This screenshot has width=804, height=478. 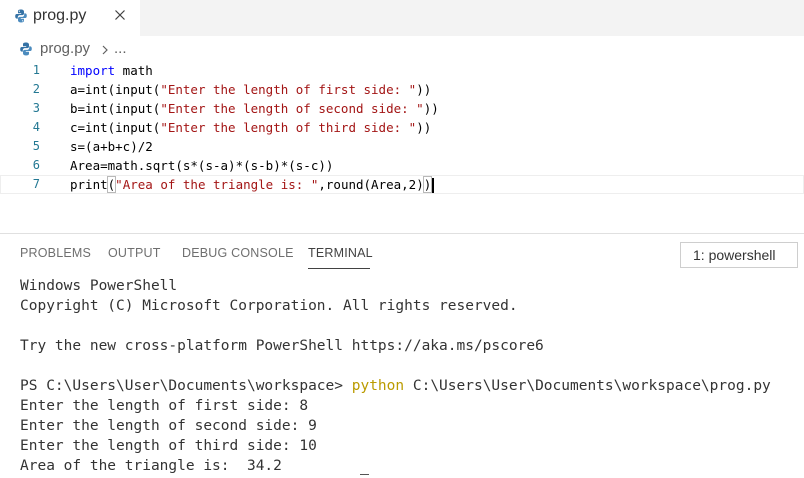 I want to click on tab-label: prog.py, so click(x=60, y=15).